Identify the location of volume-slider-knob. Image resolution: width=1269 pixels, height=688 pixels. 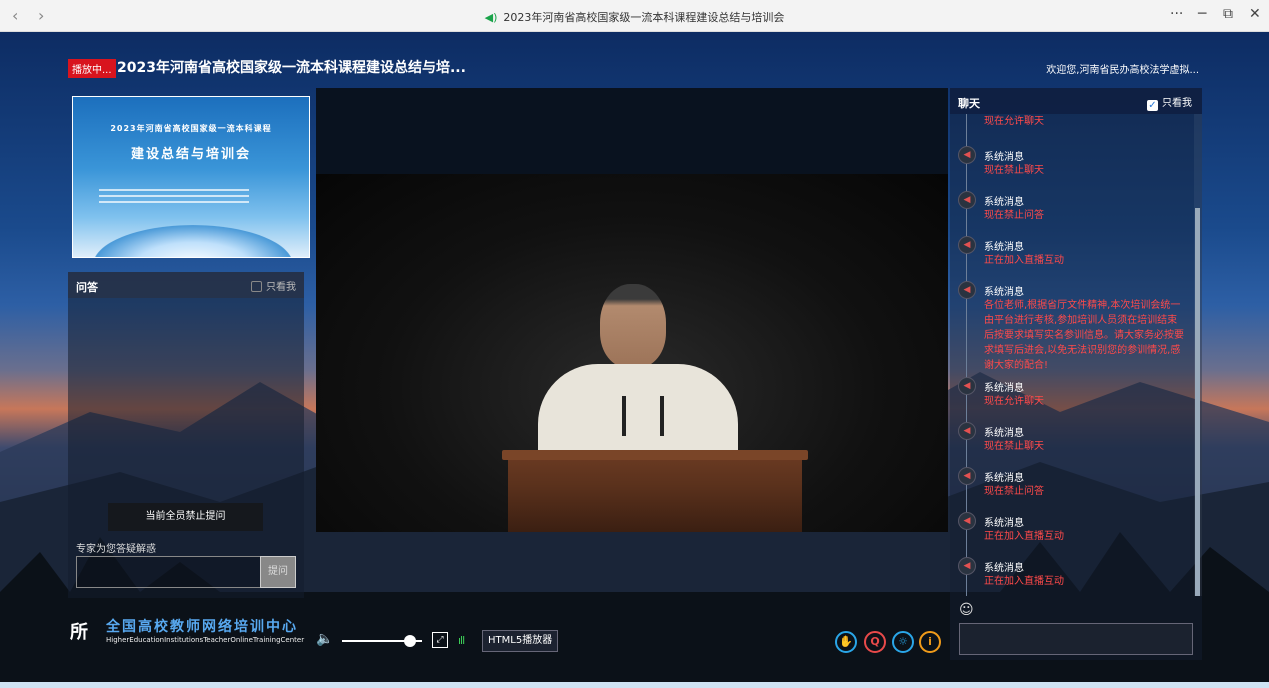
(410, 641).